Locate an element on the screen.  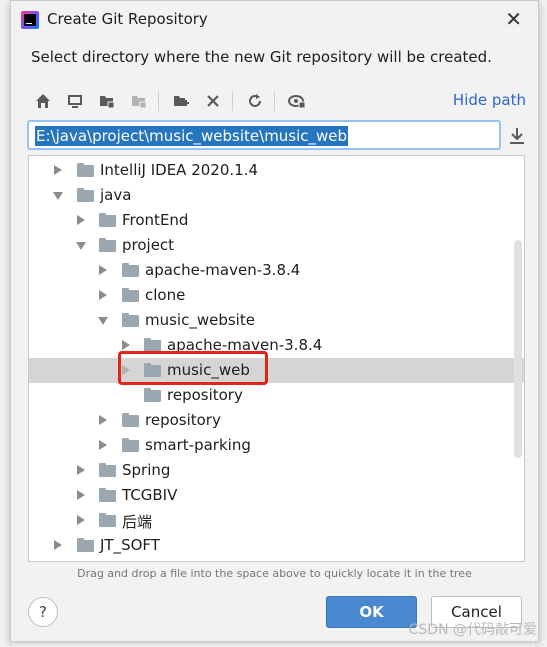
dialog-title: Create Git Repository is located at coordinates (127, 19).